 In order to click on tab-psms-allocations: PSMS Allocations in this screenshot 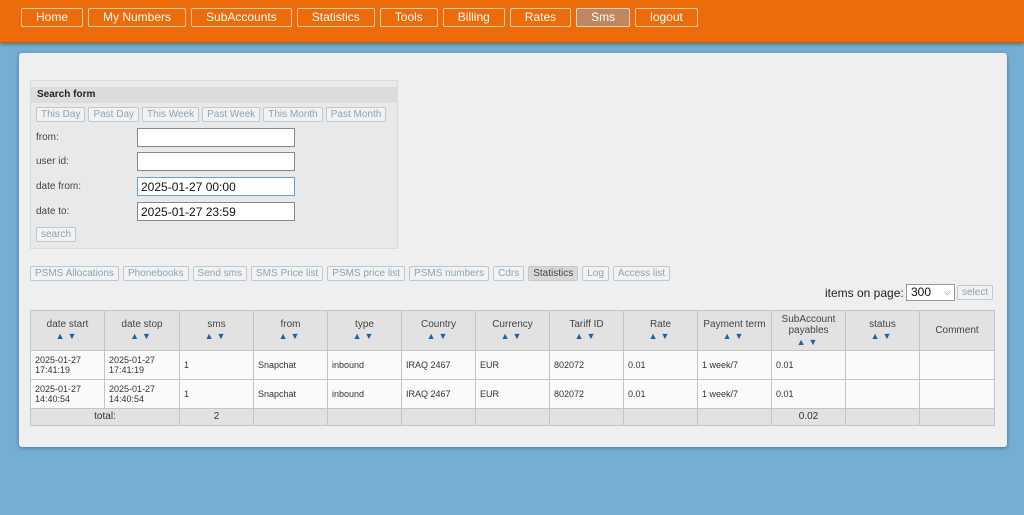, I will do `click(74, 273)`.